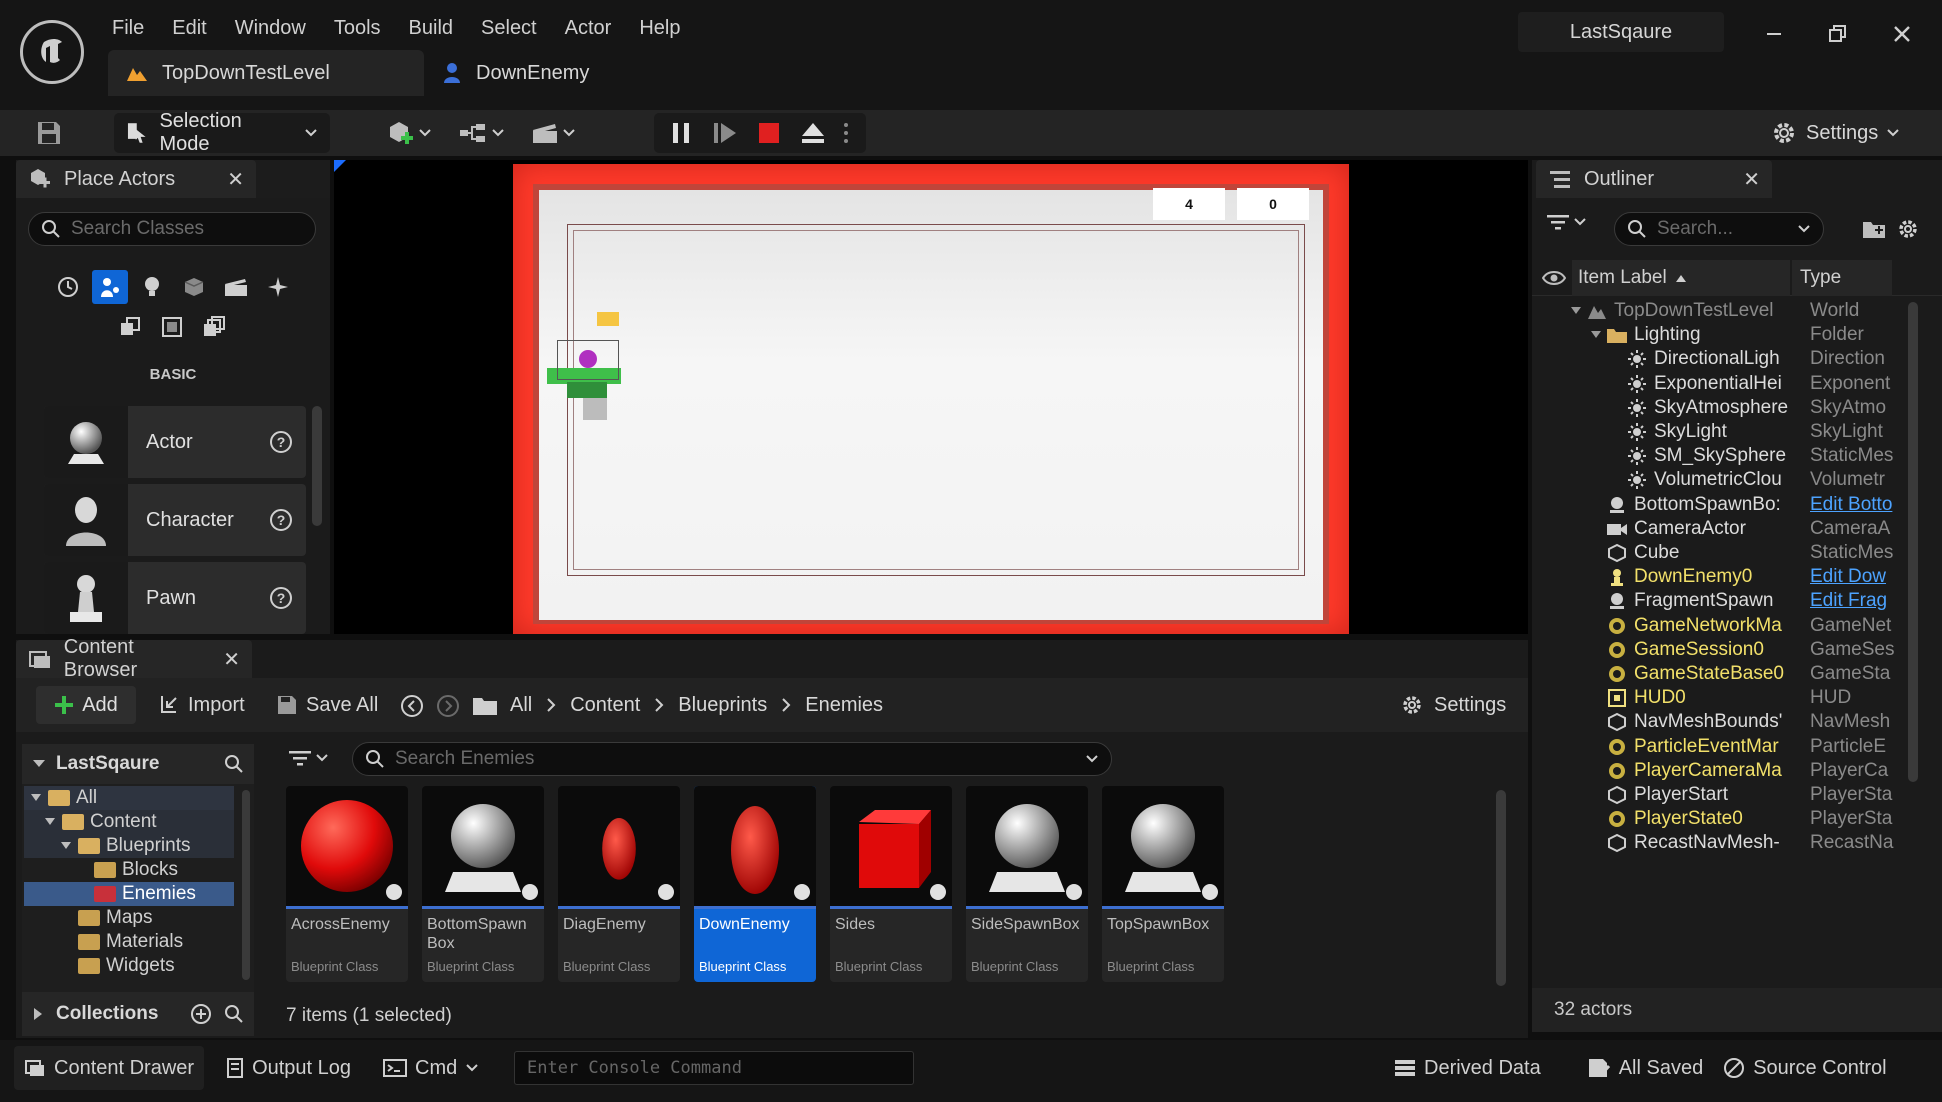 The width and height of the screenshot is (1942, 1102). Describe the element at coordinates (270, 28) in the screenshot. I see `menu-window: Window` at that location.